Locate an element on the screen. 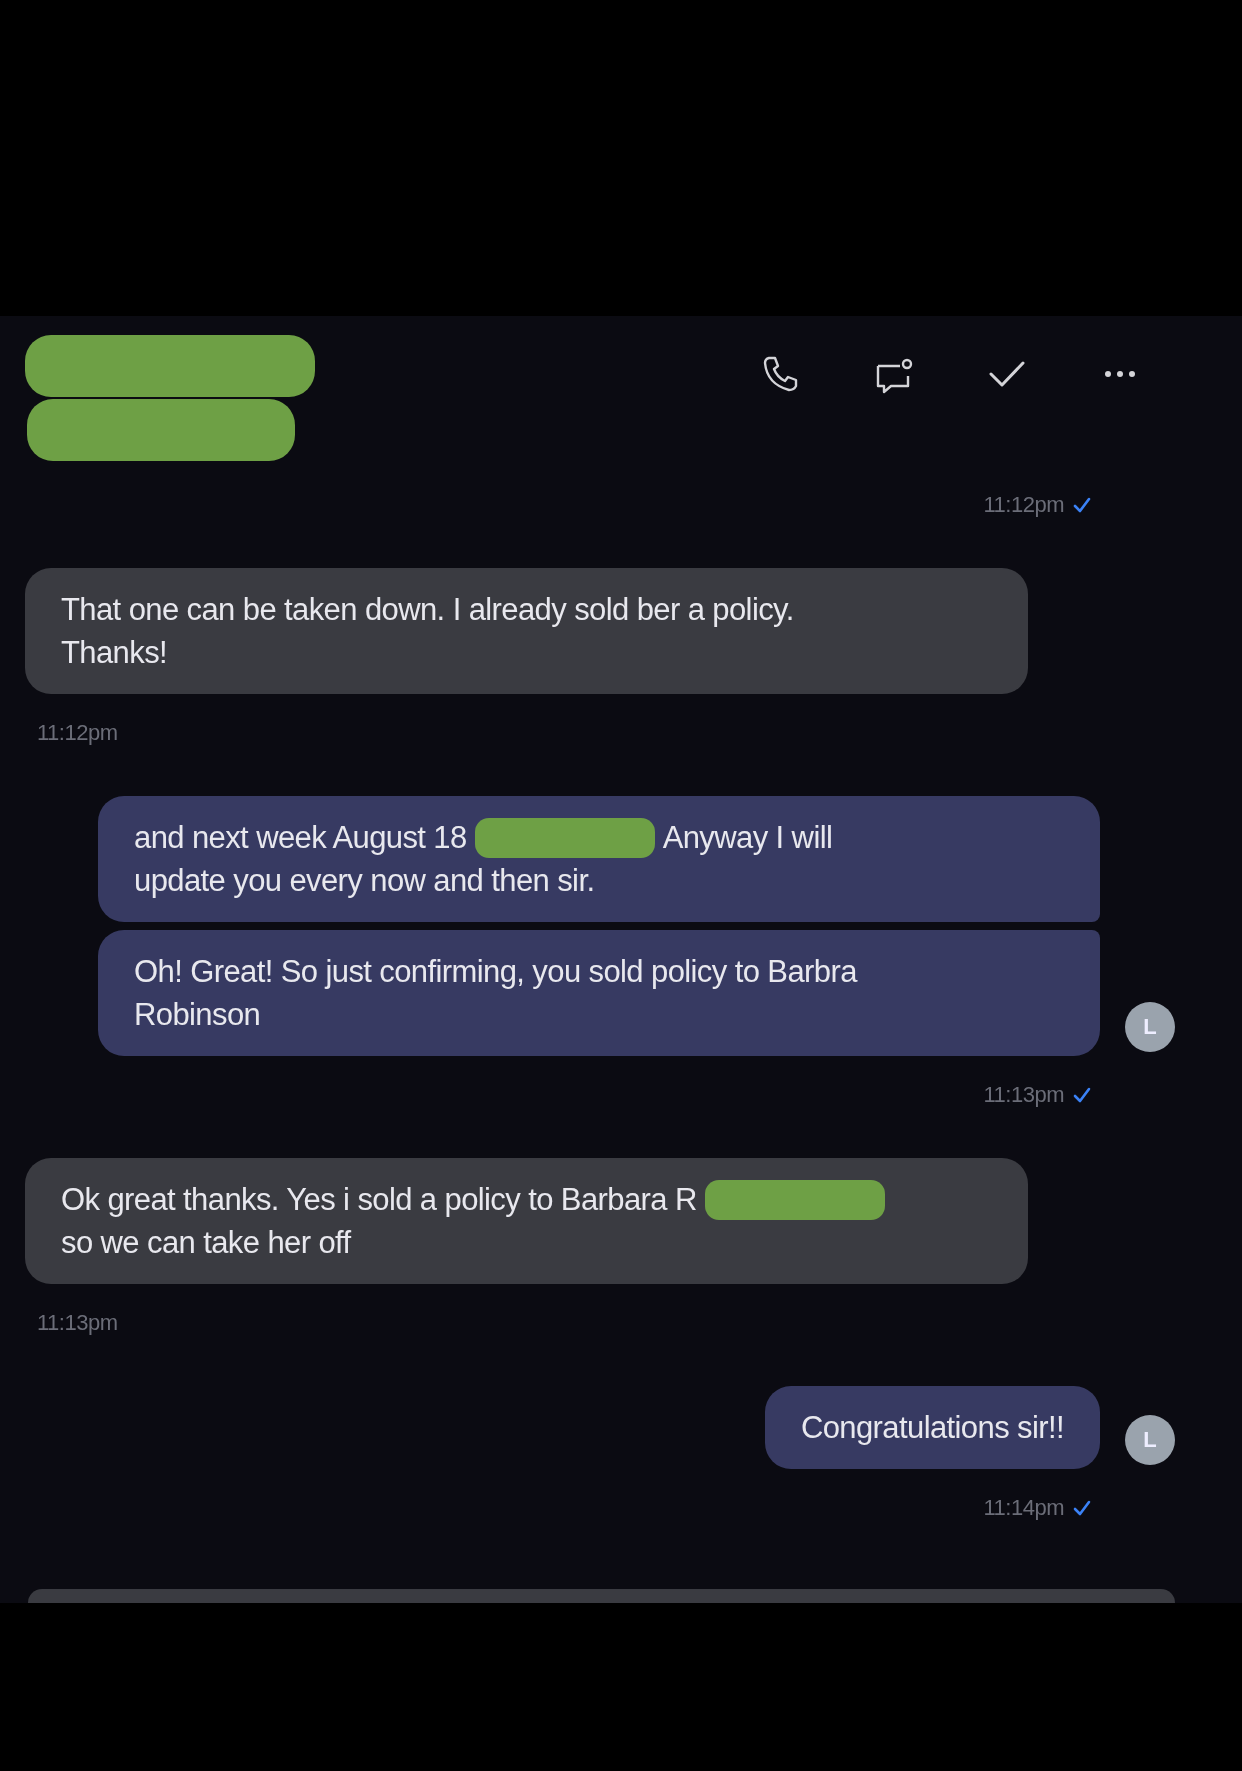 The height and width of the screenshot is (1771, 1242). message-text: and next week August 18 is located at coordinates (300, 838).